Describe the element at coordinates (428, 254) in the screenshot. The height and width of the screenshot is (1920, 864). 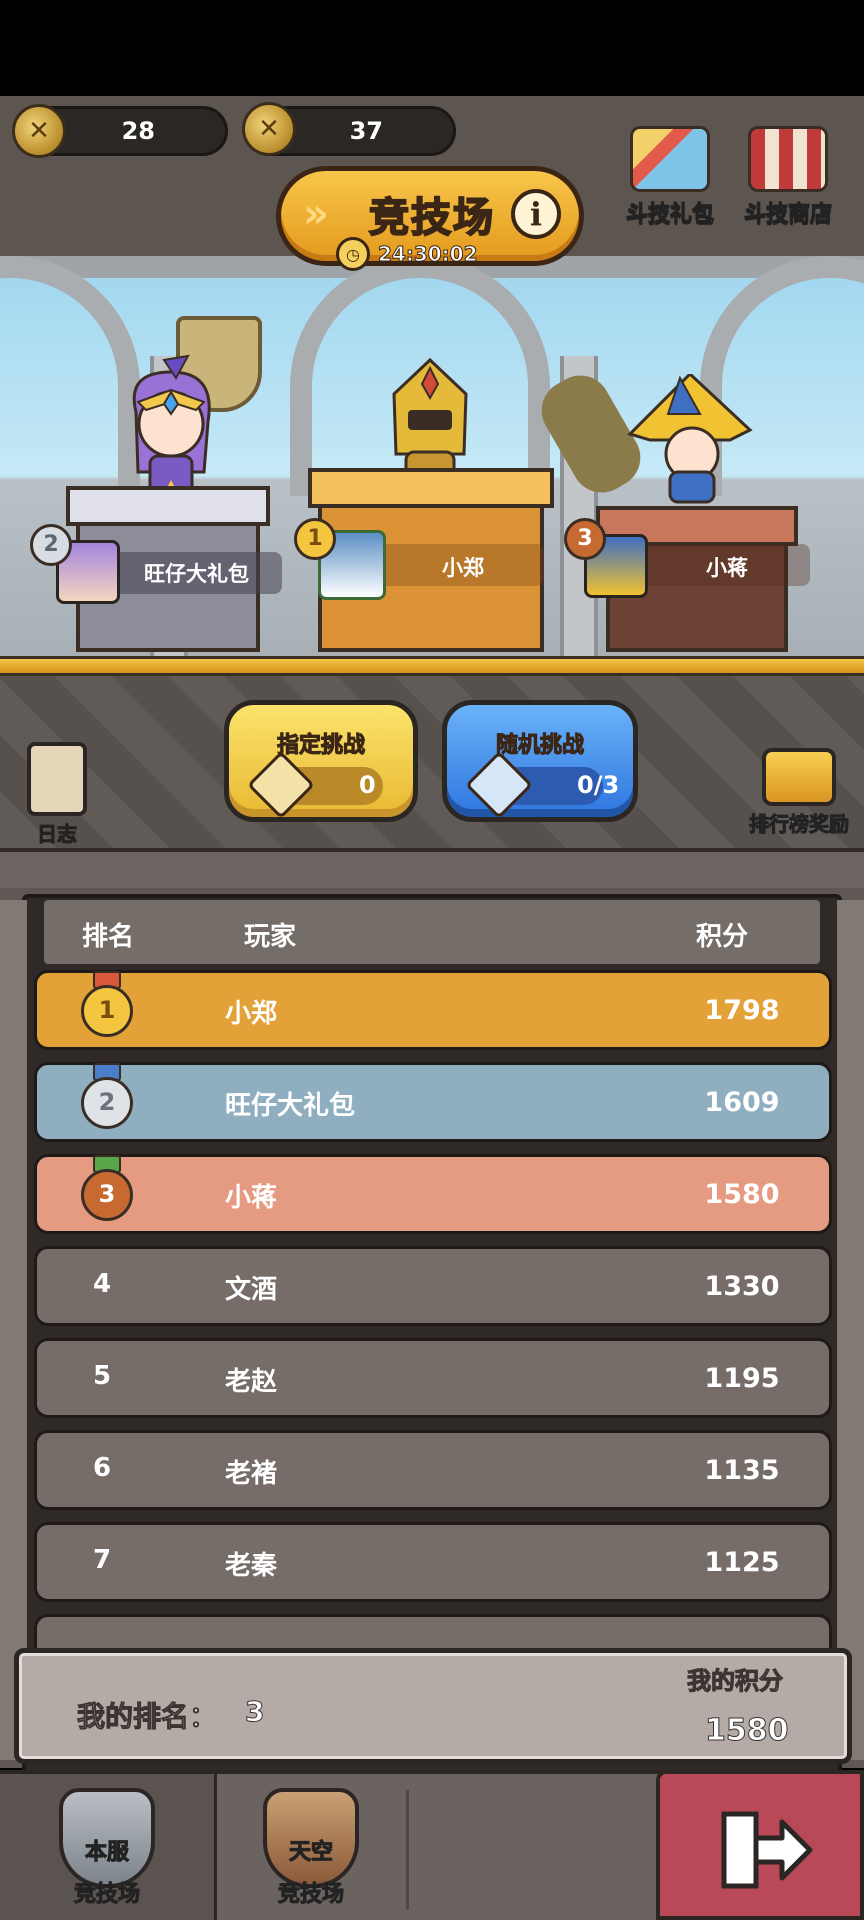
I see `timer-text: 24:30:02` at that location.